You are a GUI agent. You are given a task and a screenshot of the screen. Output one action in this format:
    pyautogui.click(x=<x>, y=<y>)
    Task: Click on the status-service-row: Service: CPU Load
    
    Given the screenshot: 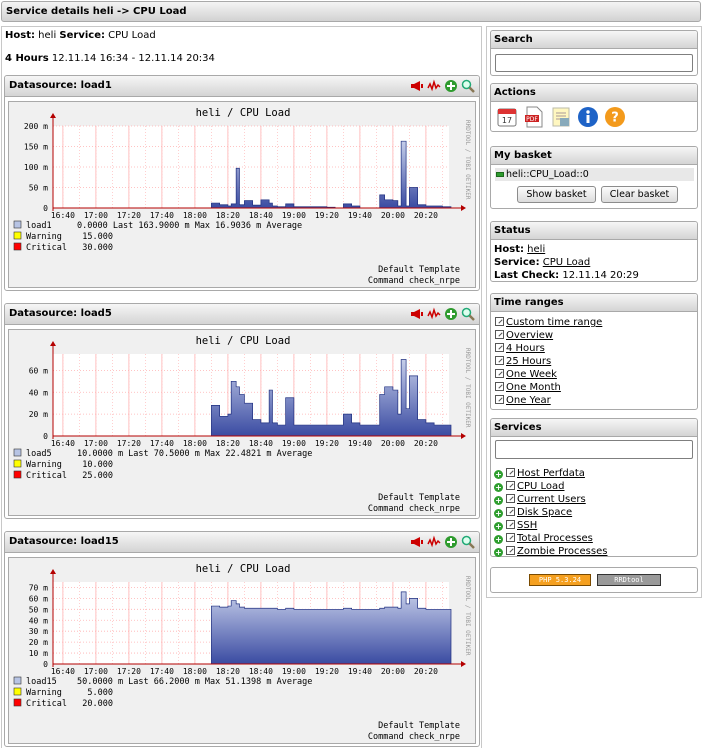 What is the action you would take?
    pyautogui.click(x=566, y=262)
    